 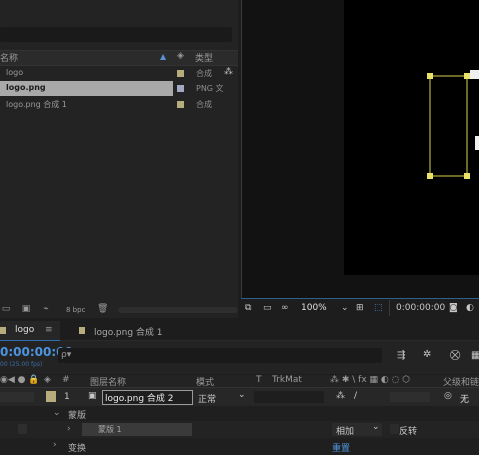 What do you see at coordinates (116, 34) in the screenshot?
I see `project-search-input` at bounding box center [116, 34].